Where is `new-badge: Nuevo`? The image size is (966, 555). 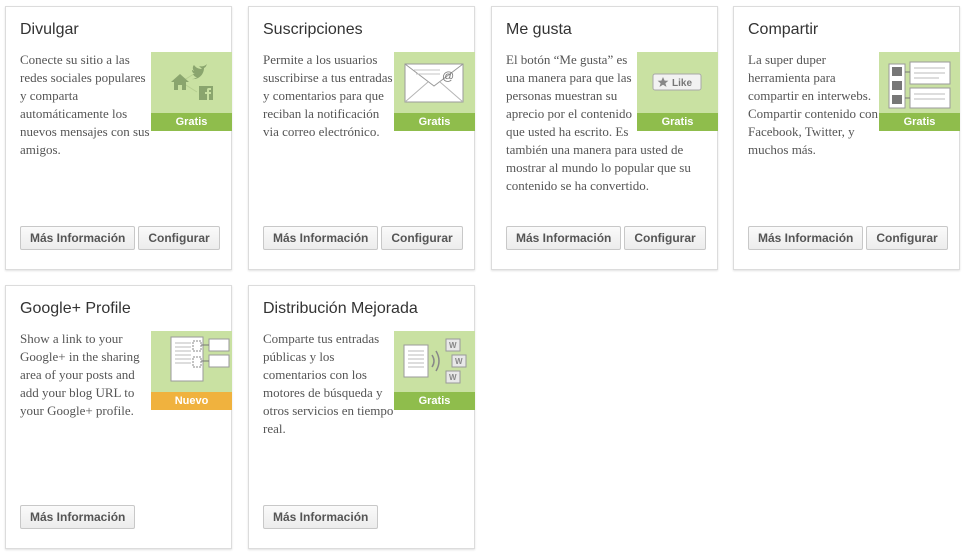 new-badge: Nuevo is located at coordinates (191, 401).